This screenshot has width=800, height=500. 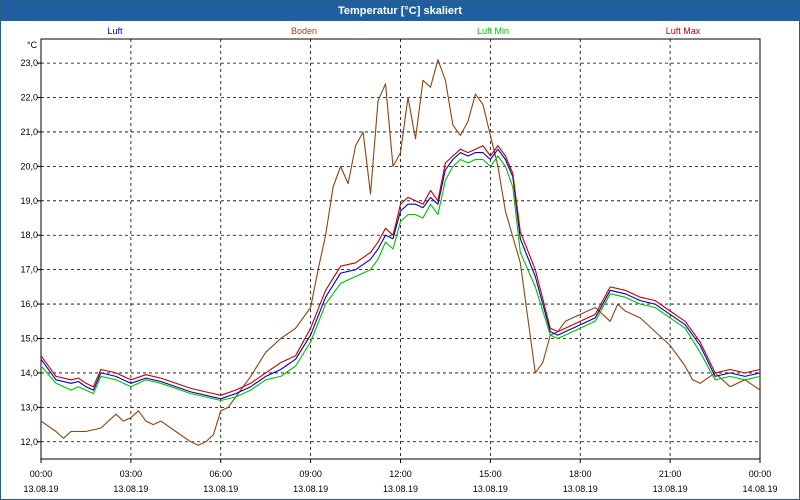 I want to click on y-tick-label: 21,0, so click(x=29, y=132).